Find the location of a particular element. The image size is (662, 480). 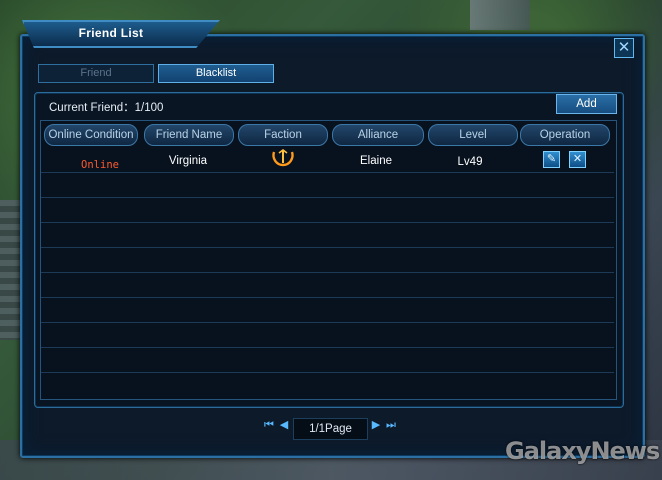

column-header-operation: Operation is located at coordinates (565, 135).